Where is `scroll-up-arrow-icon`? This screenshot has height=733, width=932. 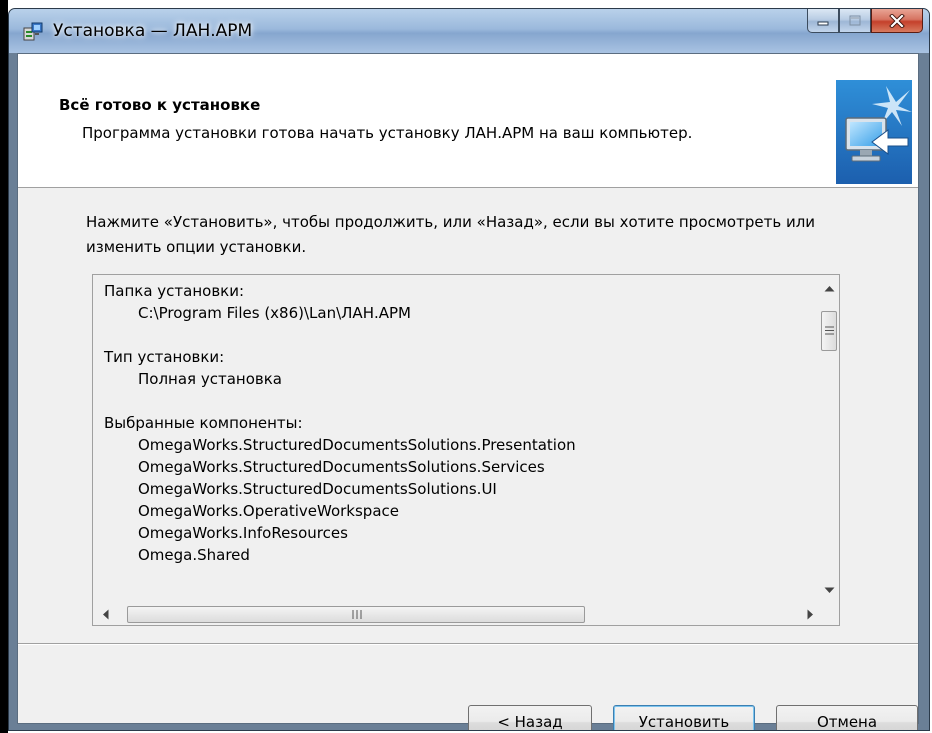 scroll-up-arrow-icon is located at coordinates (829, 288).